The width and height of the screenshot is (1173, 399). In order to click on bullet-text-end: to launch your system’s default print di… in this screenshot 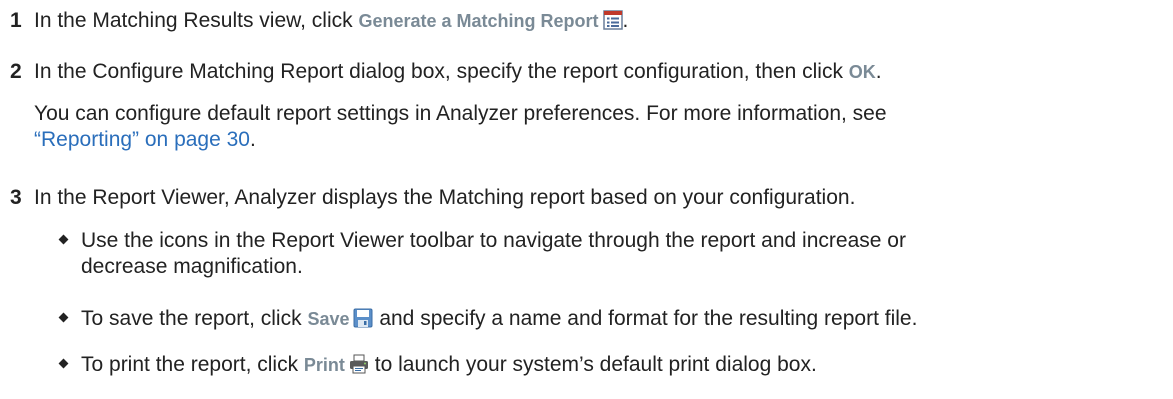, I will do `click(592, 364)`.